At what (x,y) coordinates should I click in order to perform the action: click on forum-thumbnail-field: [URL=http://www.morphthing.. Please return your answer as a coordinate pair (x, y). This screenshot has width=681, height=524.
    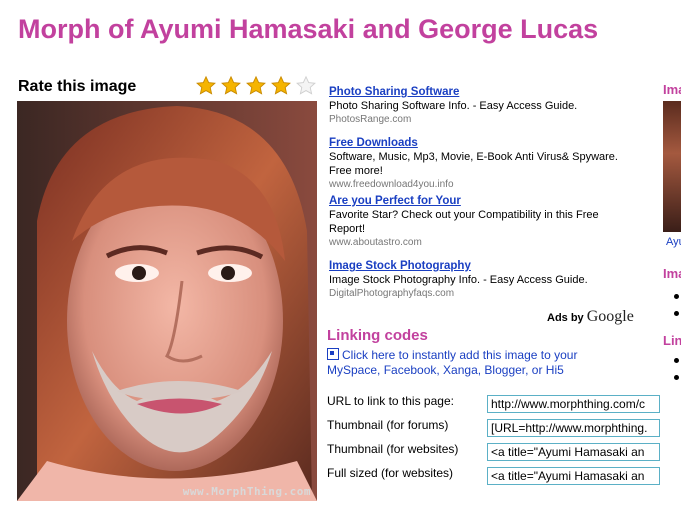
    Looking at the image, I should click on (573, 428).